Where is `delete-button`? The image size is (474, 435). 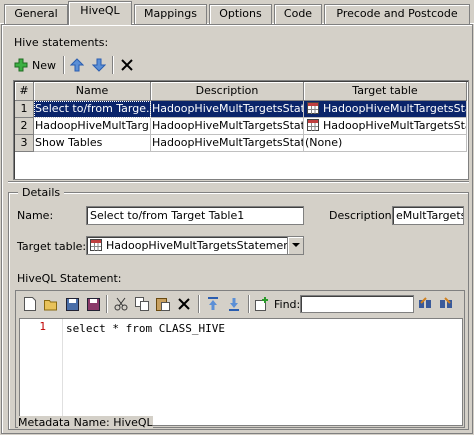
delete-button is located at coordinates (127, 65).